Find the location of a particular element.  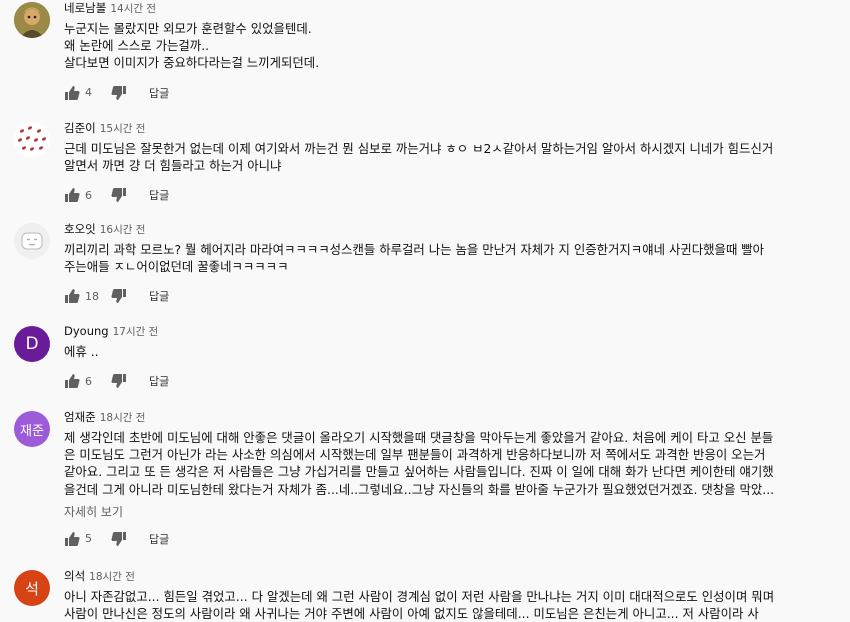

avatar-letter: D is located at coordinates (32, 344).